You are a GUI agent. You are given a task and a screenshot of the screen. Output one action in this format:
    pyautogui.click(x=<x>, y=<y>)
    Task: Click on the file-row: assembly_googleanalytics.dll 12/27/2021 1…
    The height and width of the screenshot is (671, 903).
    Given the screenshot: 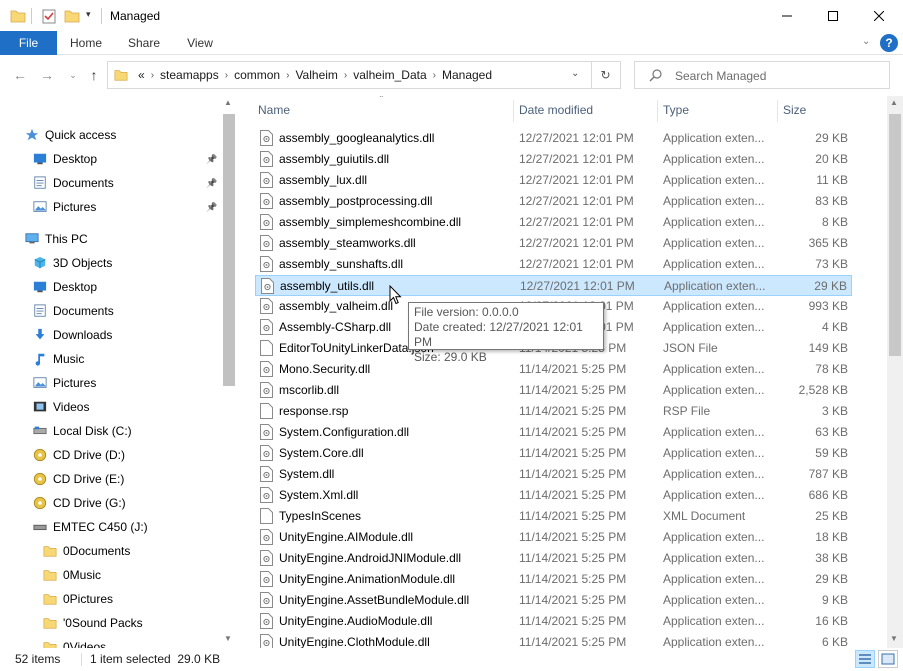 What is the action you would take?
    pyautogui.click(x=553, y=138)
    